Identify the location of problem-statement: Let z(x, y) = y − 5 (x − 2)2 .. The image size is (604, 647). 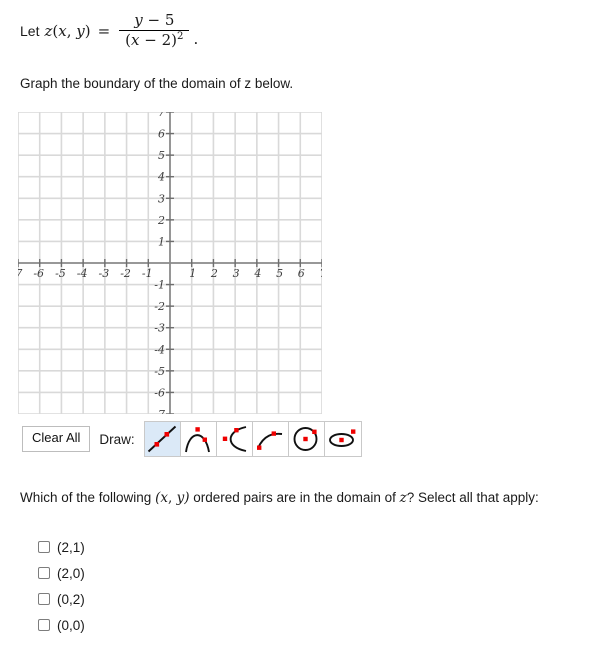
(109, 30).